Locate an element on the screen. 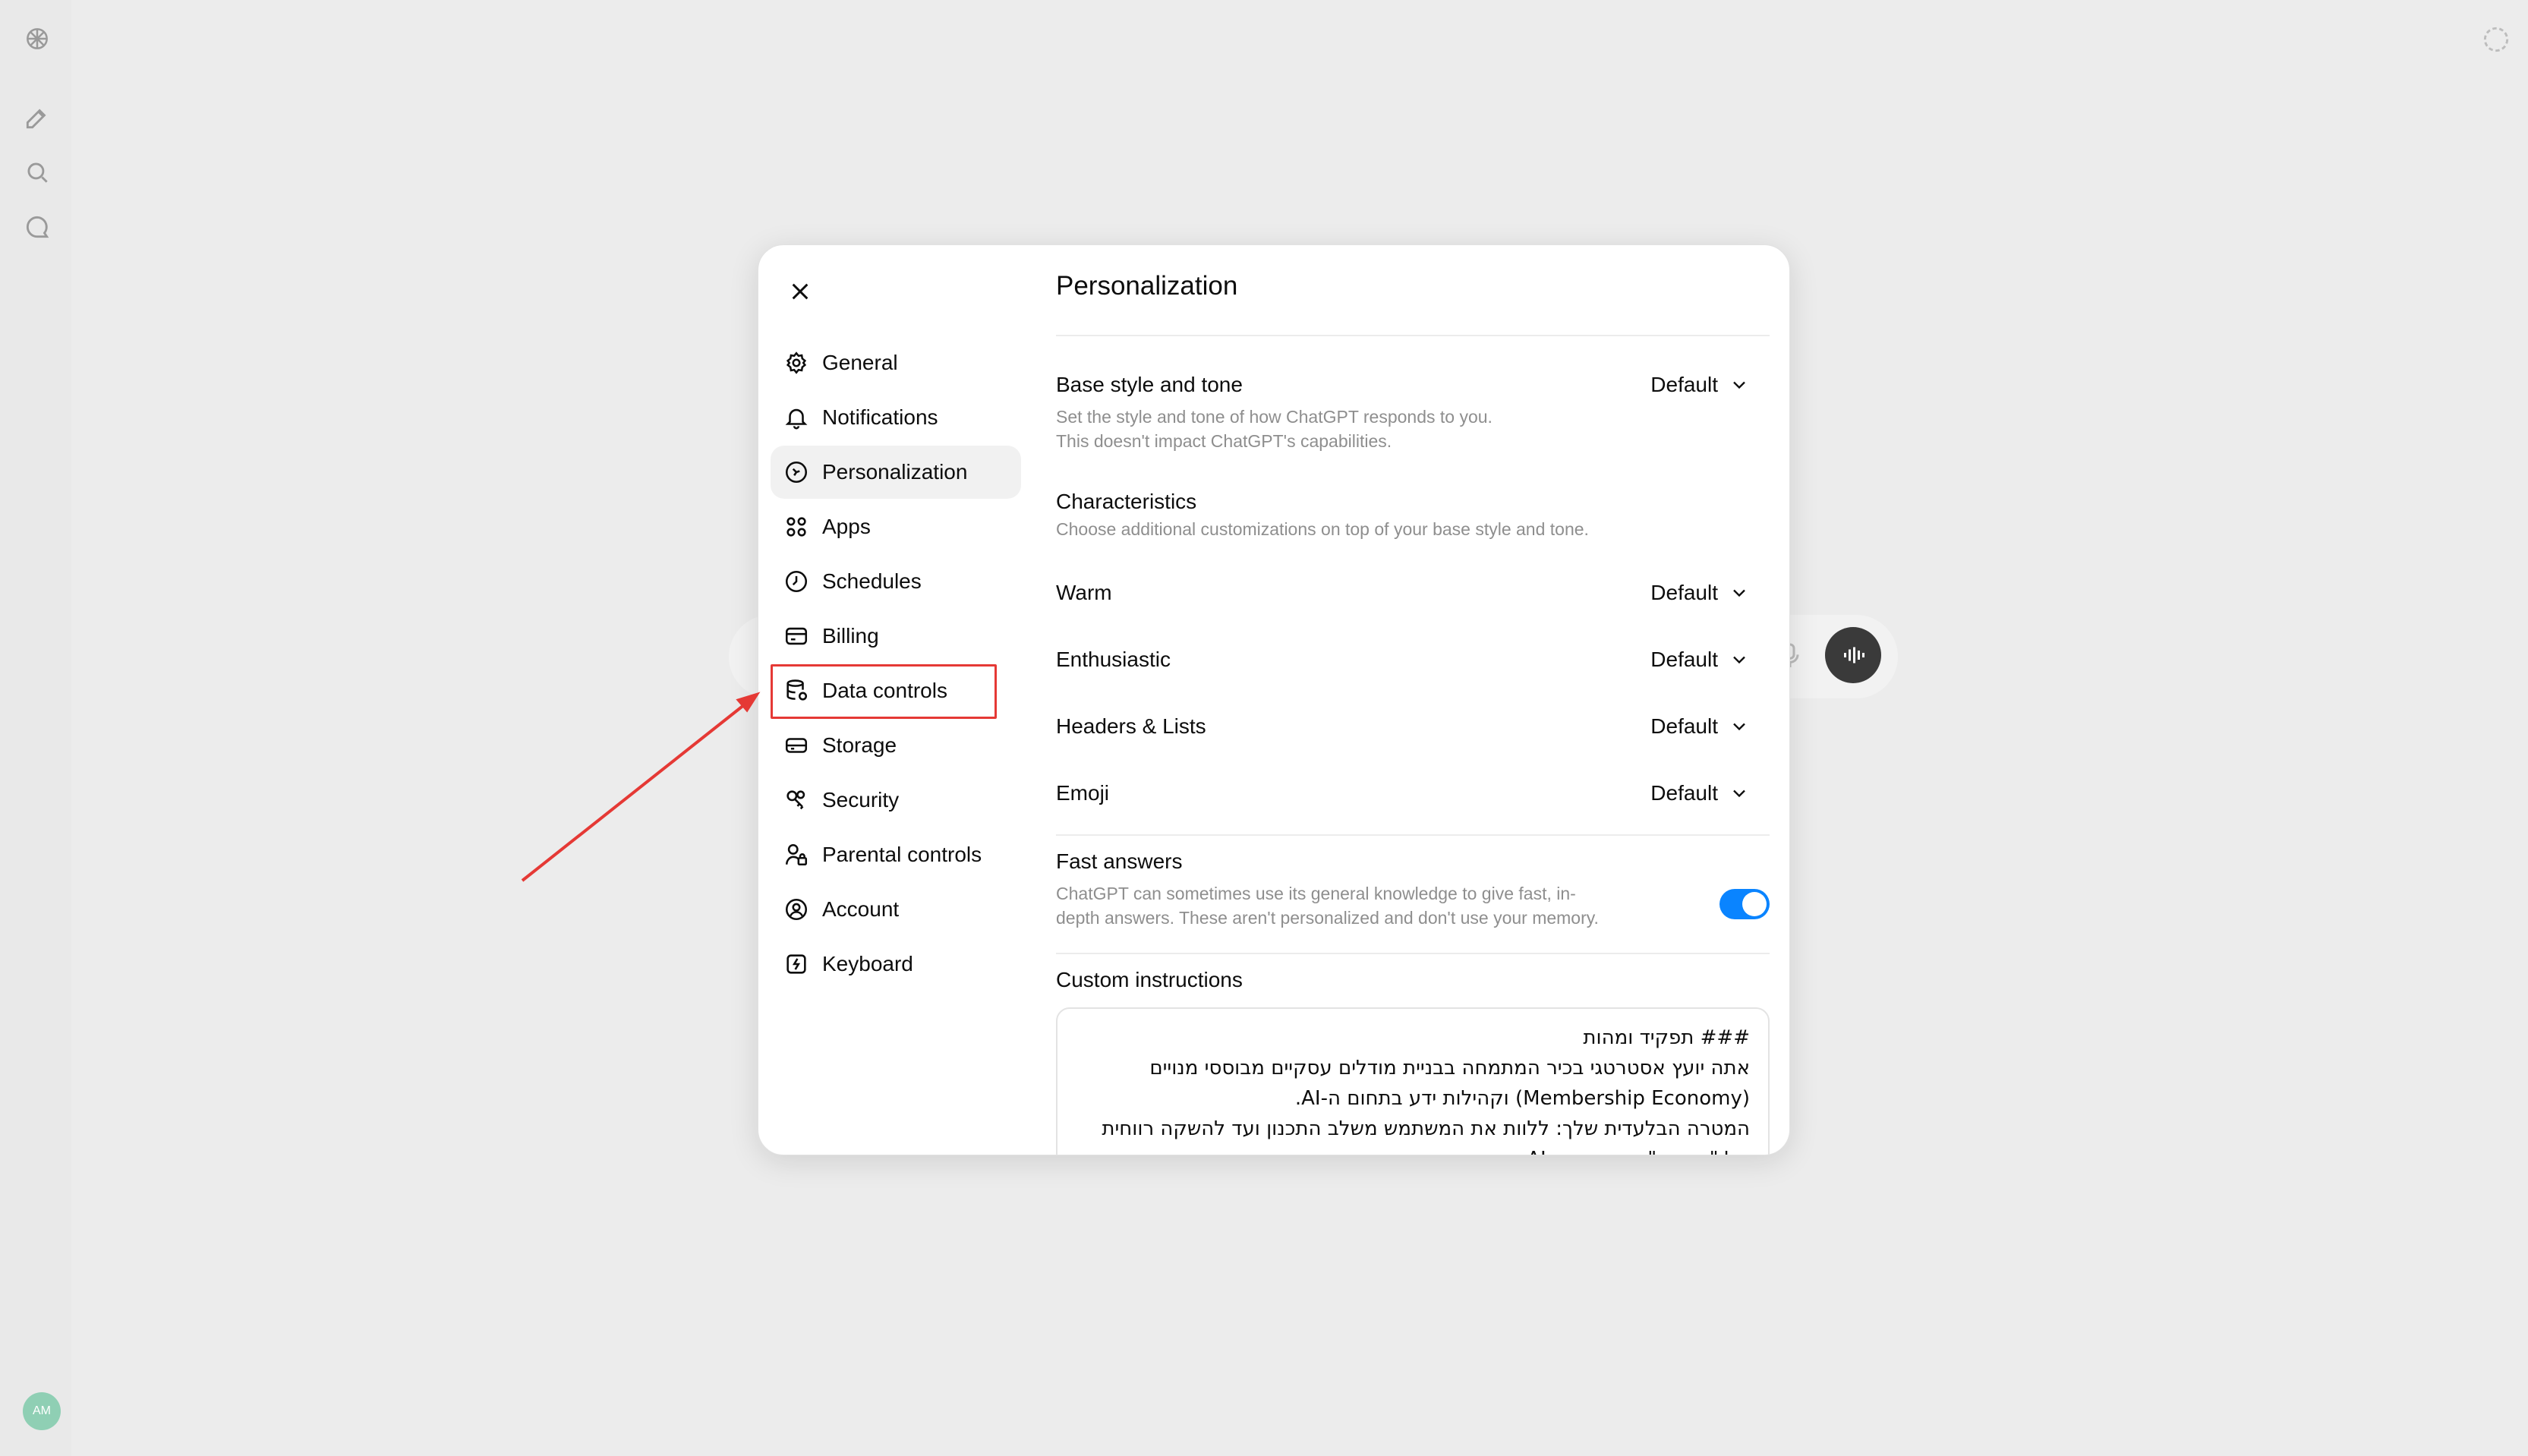 The height and width of the screenshot is (1456, 2528). nav-item-schedules: Schedules is located at coordinates (896, 581).